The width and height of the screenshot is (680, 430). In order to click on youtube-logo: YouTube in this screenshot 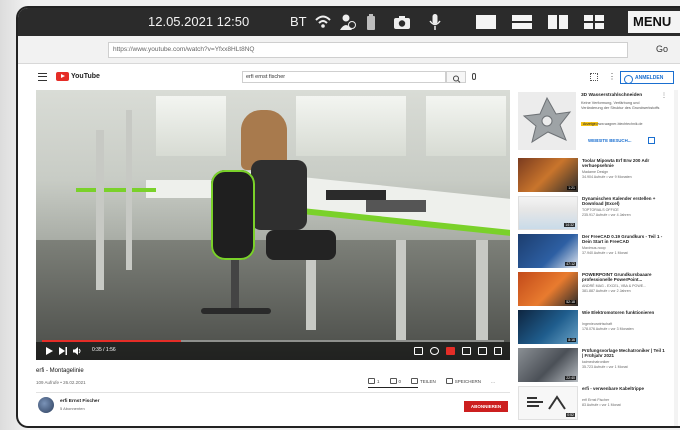, I will do `click(78, 76)`.